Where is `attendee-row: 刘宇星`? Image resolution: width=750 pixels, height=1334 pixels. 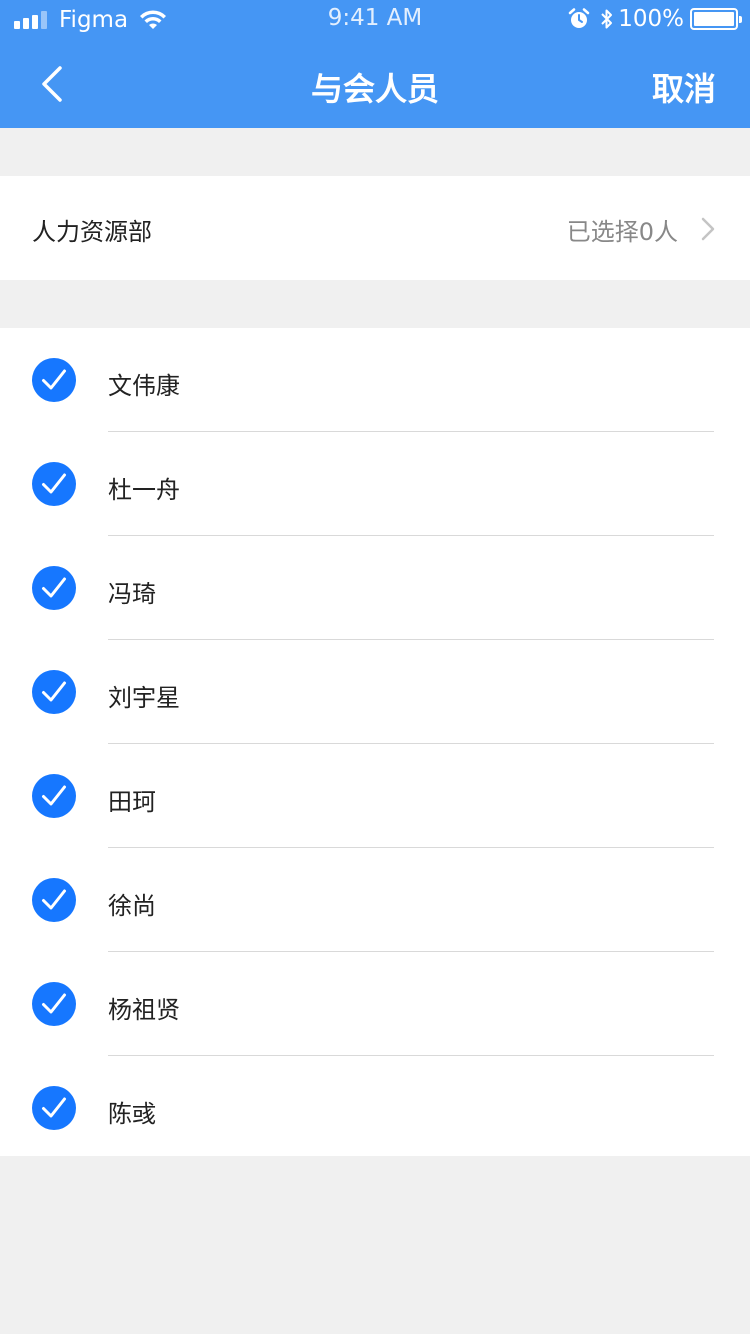 attendee-row: 刘宇星 is located at coordinates (375, 692).